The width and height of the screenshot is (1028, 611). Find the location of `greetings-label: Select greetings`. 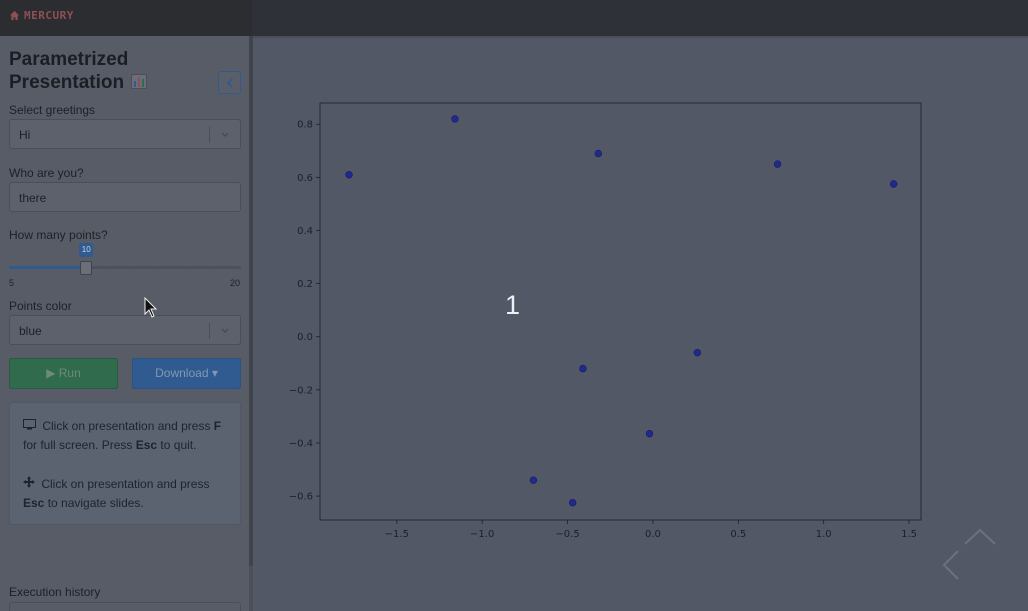

greetings-label: Select greetings is located at coordinates (52, 110).